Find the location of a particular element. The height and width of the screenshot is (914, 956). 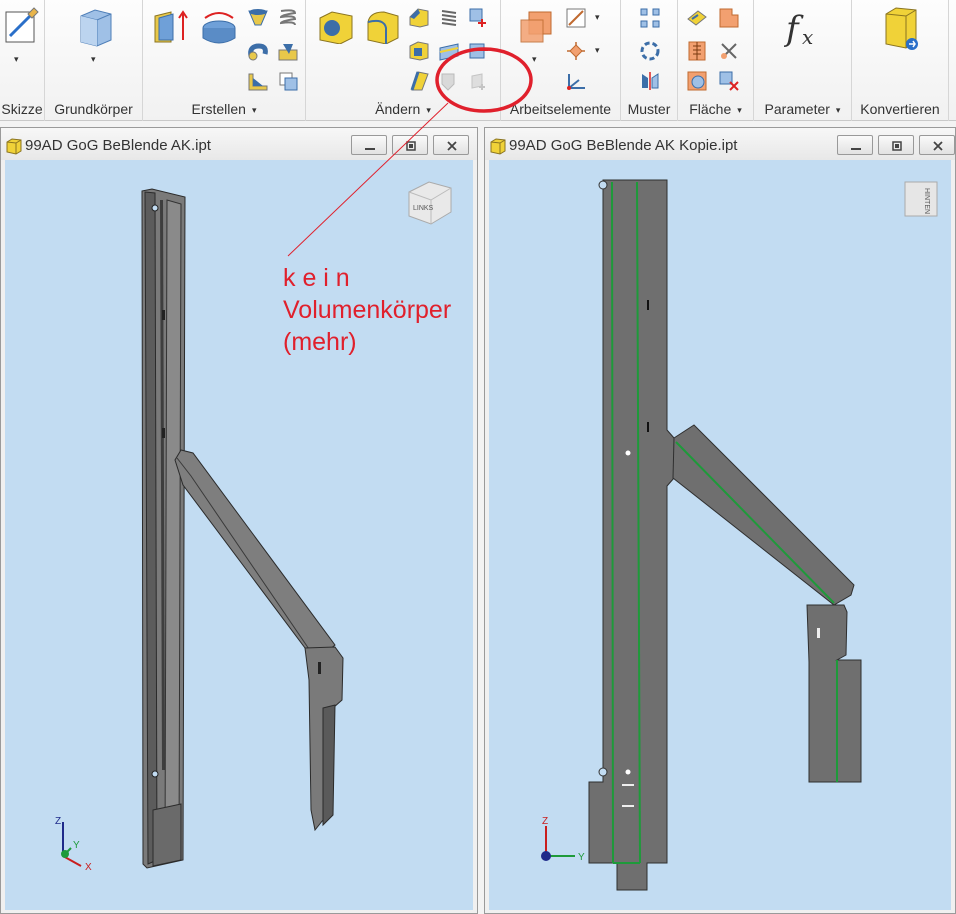

draft-icon is located at coordinates (419, 81).